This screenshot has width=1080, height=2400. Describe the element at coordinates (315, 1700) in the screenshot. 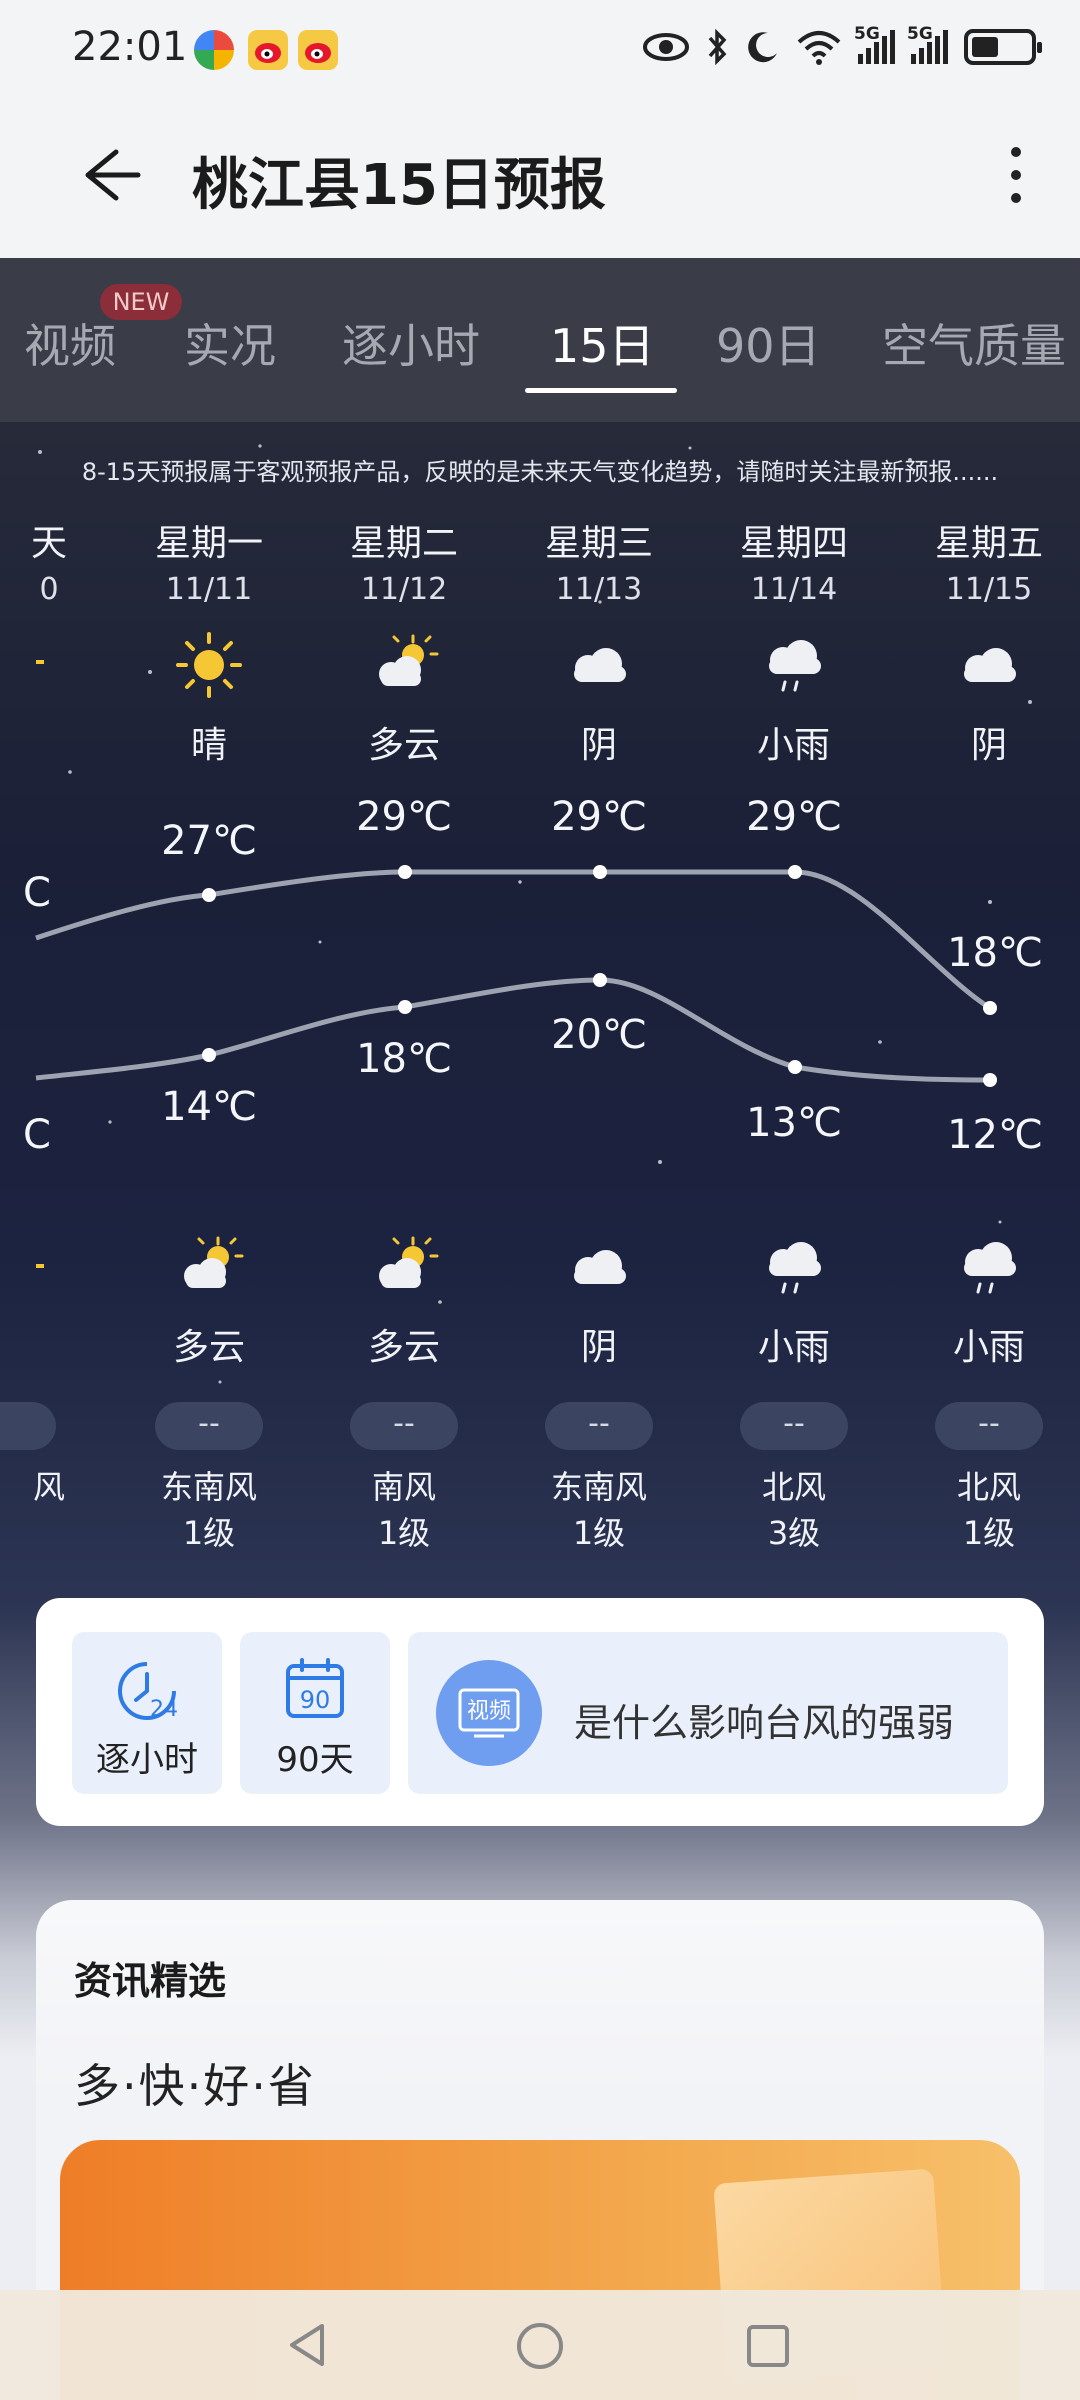

I see `svg-text: 90` at that location.